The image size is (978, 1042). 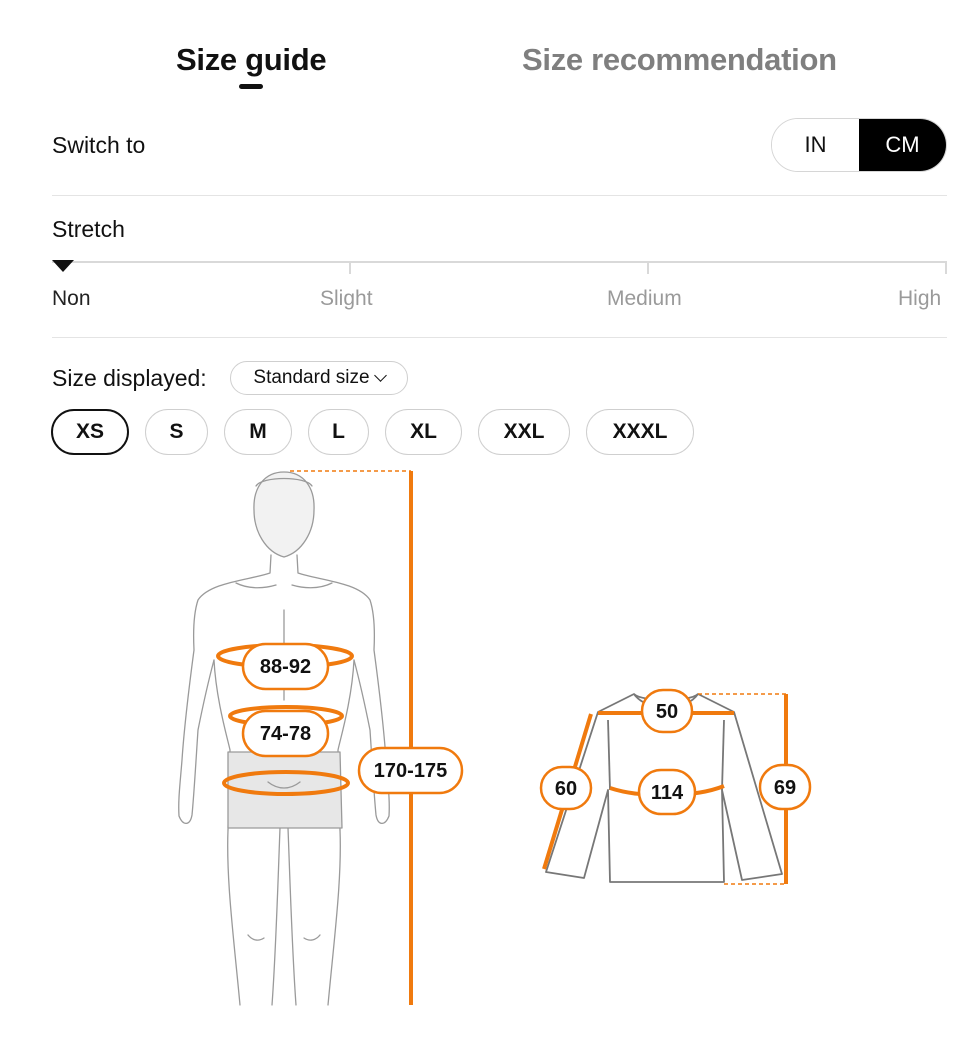 I want to click on svg-text: 170-175, so click(x=410, y=771).